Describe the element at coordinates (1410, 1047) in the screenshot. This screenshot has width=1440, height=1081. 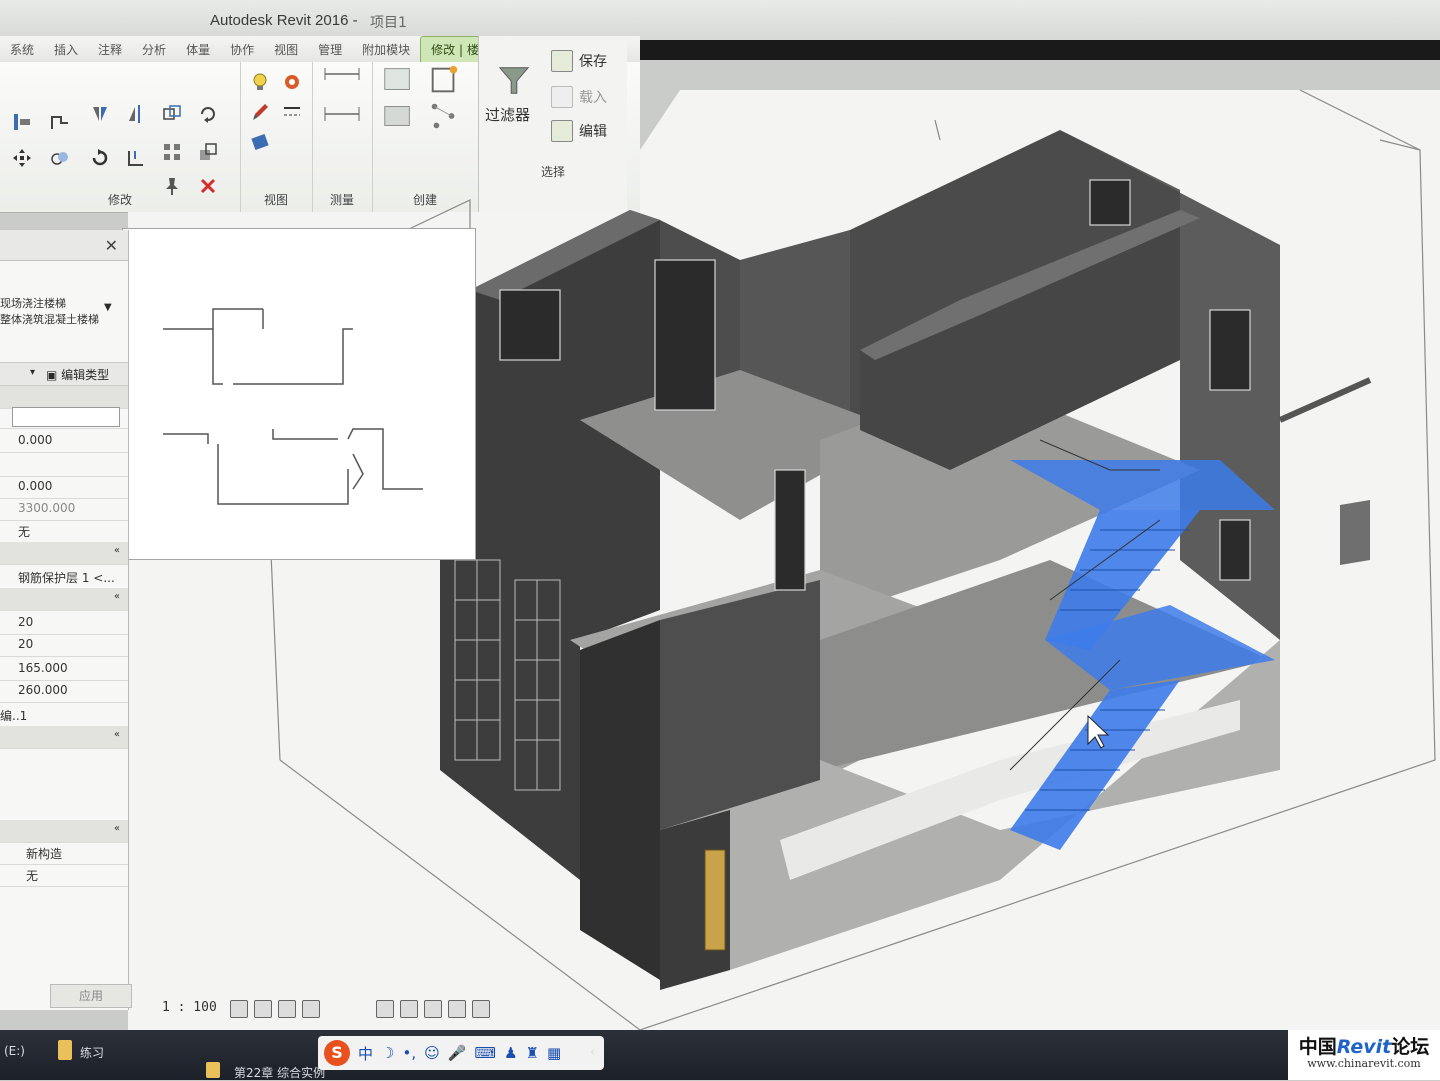
I see `watermark-suffix: 论坛` at that location.